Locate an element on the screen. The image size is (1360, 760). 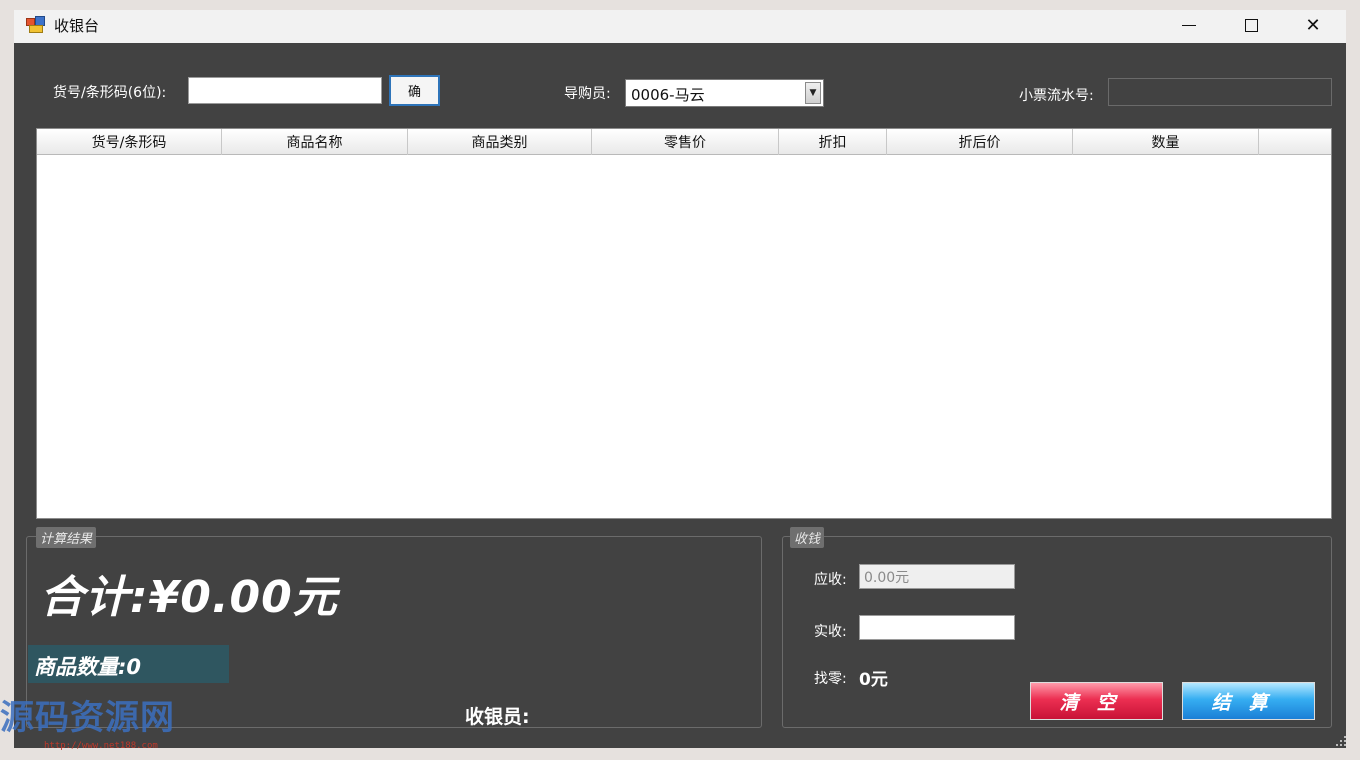
col-header-discounted-price: 折后价 is located at coordinates (980, 142).